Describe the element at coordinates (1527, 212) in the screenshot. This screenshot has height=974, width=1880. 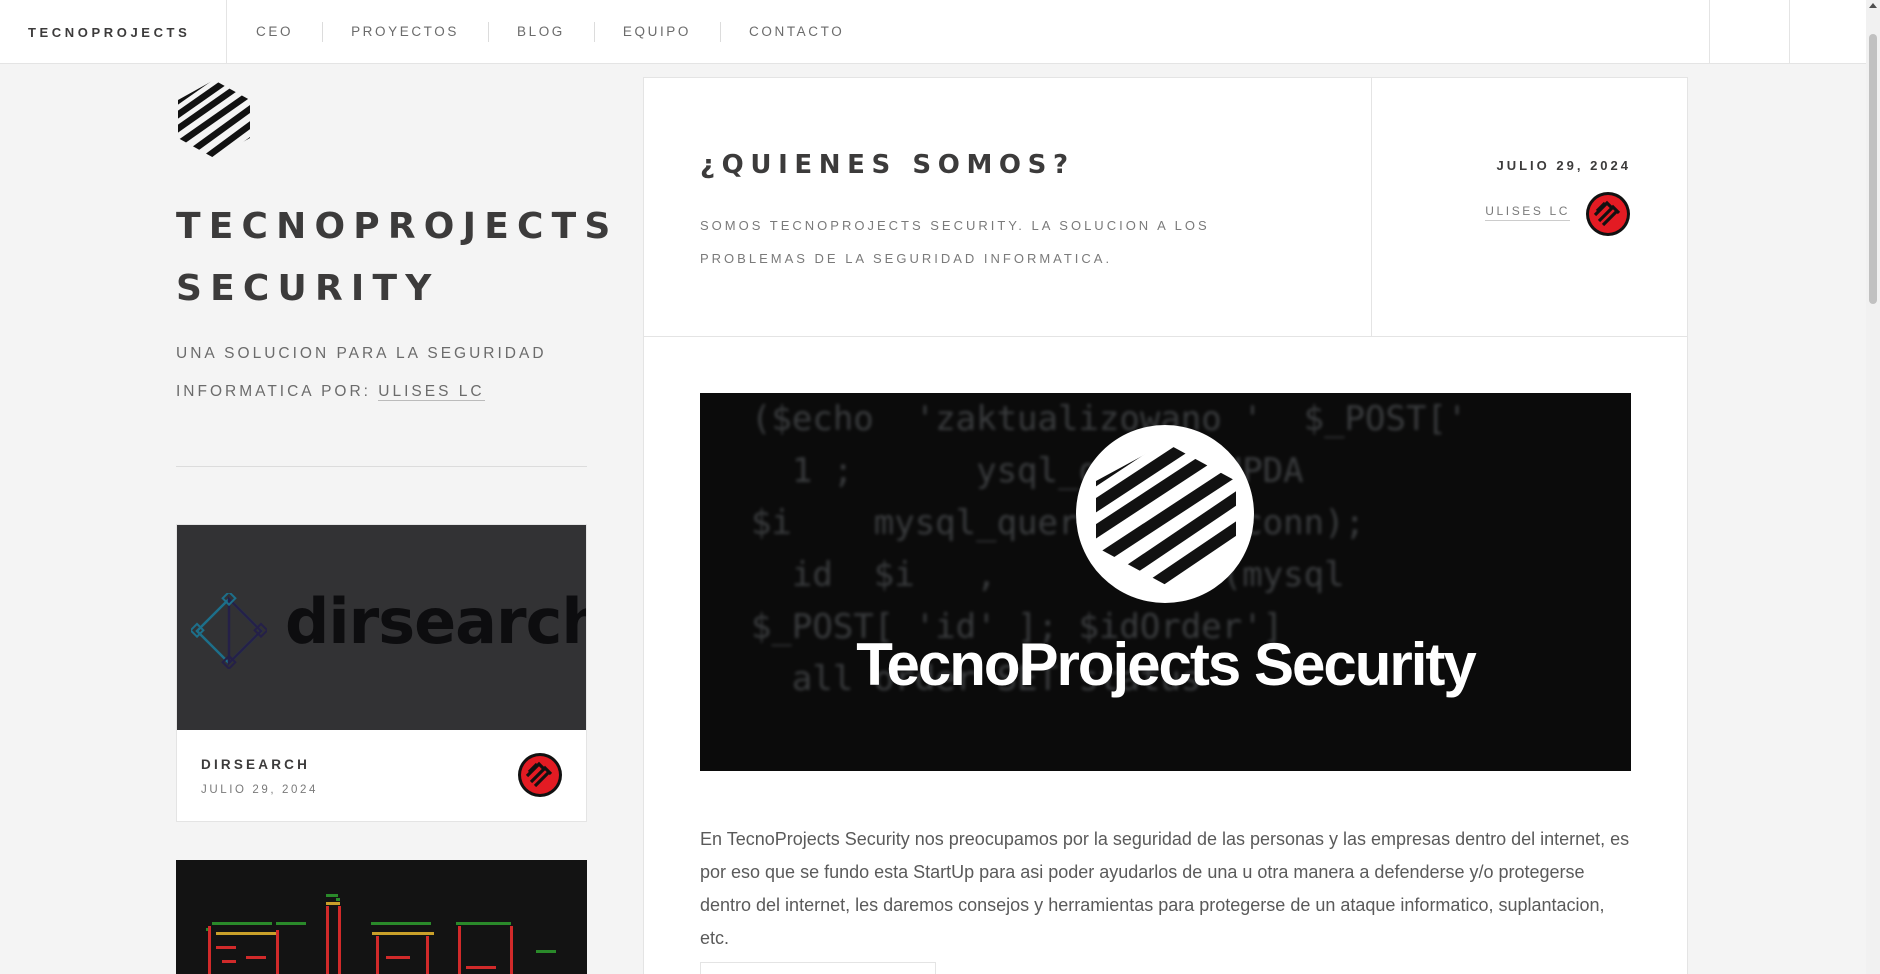
I see `post-author-link: ULISES LC` at that location.